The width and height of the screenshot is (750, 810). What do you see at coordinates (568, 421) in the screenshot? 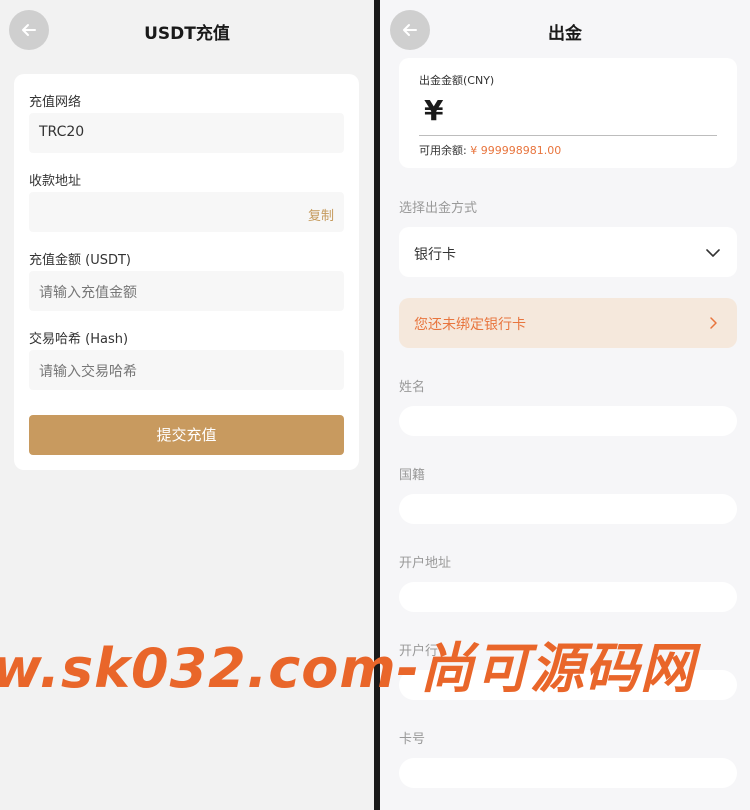
I see `name-input` at bounding box center [568, 421].